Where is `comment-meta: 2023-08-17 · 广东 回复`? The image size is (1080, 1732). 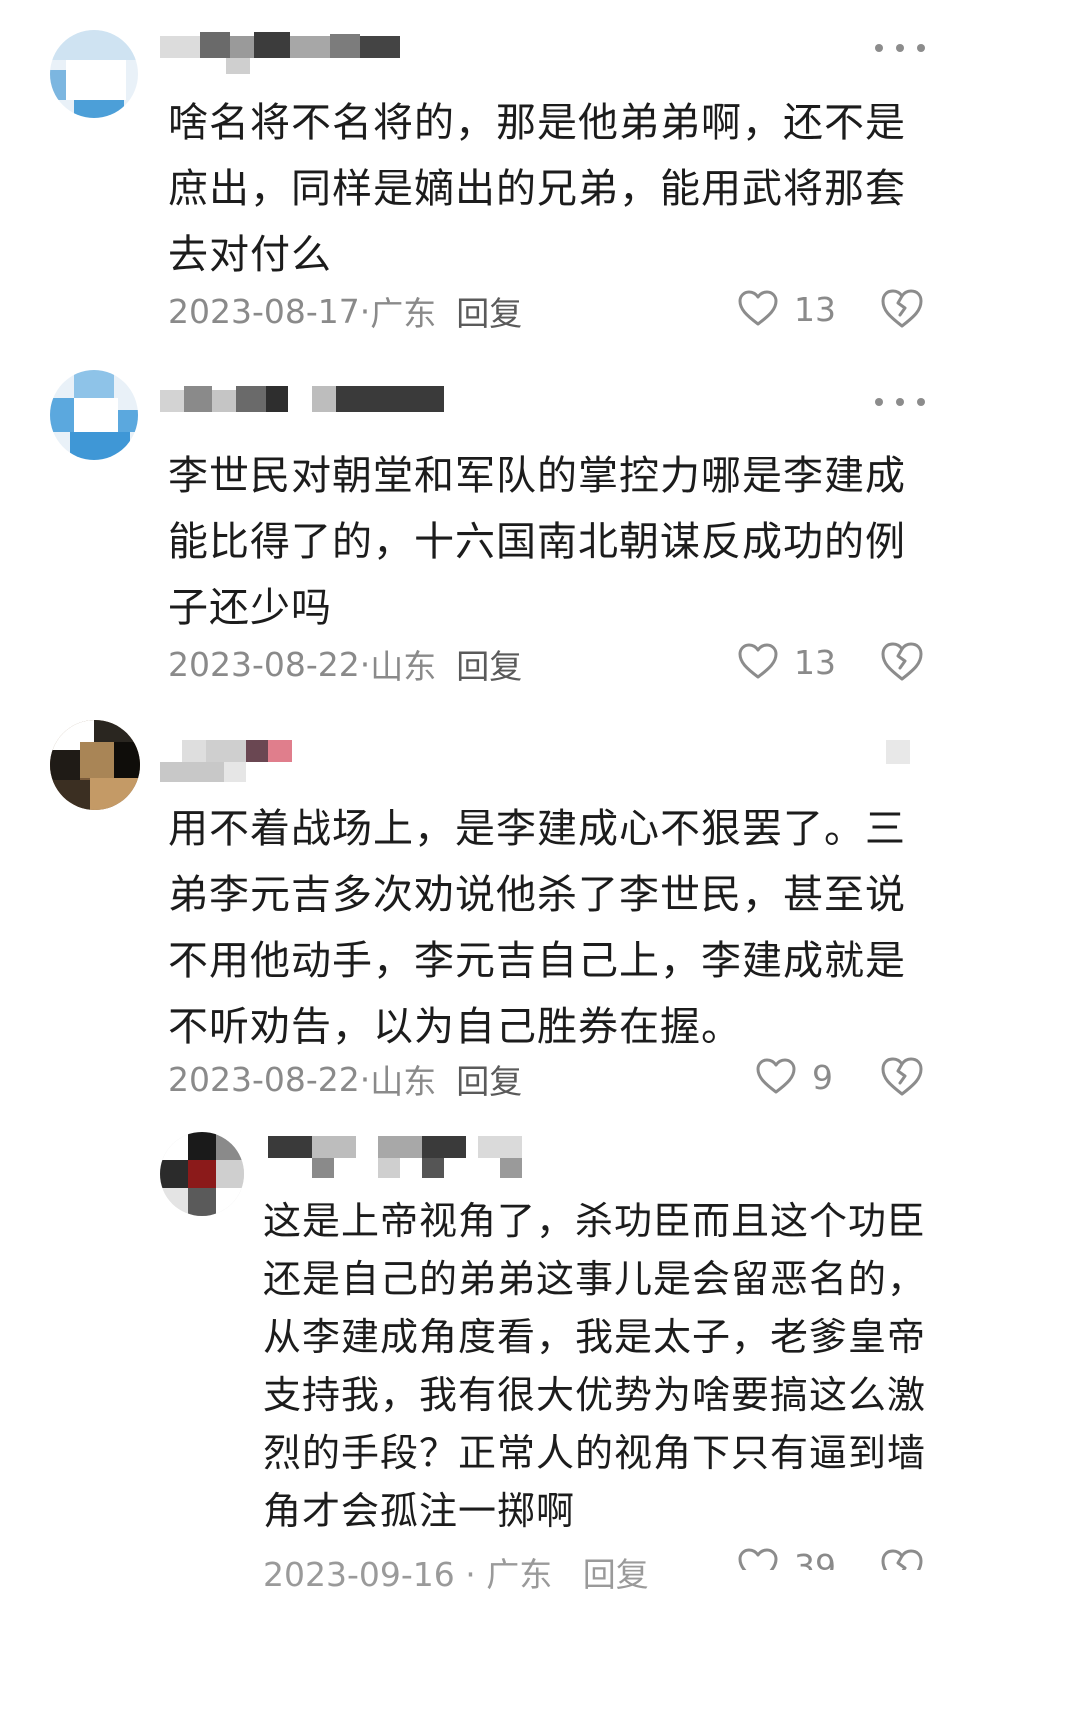 comment-meta: 2023-08-17 · 广东 回复 is located at coordinates (345, 311).